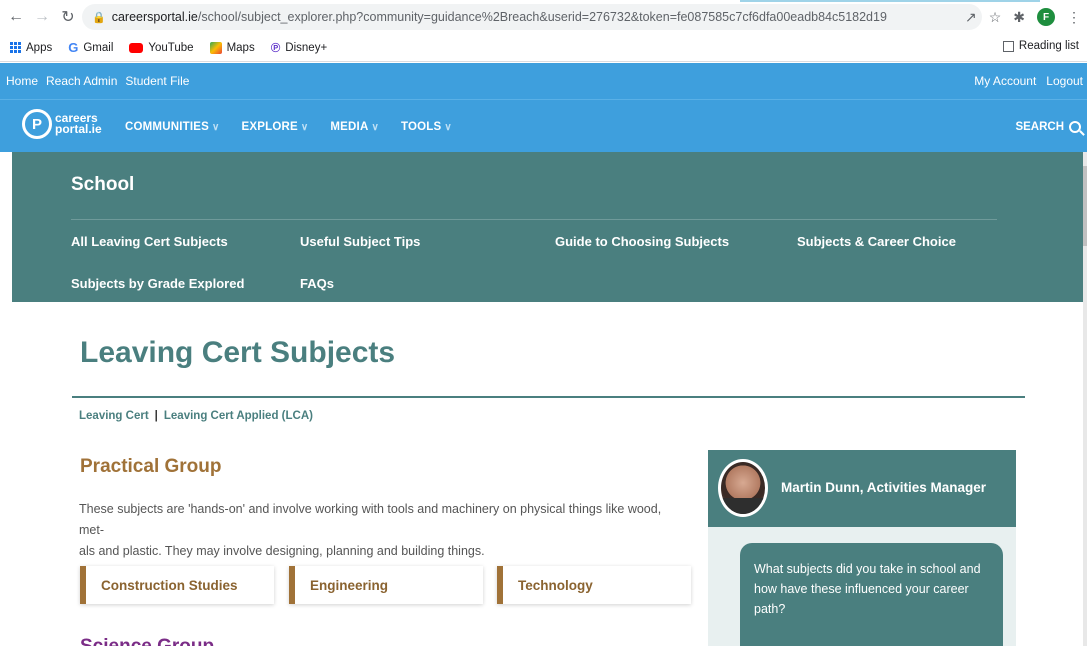 This screenshot has height=646, width=1087. Describe the element at coordinates (876, 241) in the screenshot. I see `link-subjects-career-choice: Subjects & Career Choice` at that location.